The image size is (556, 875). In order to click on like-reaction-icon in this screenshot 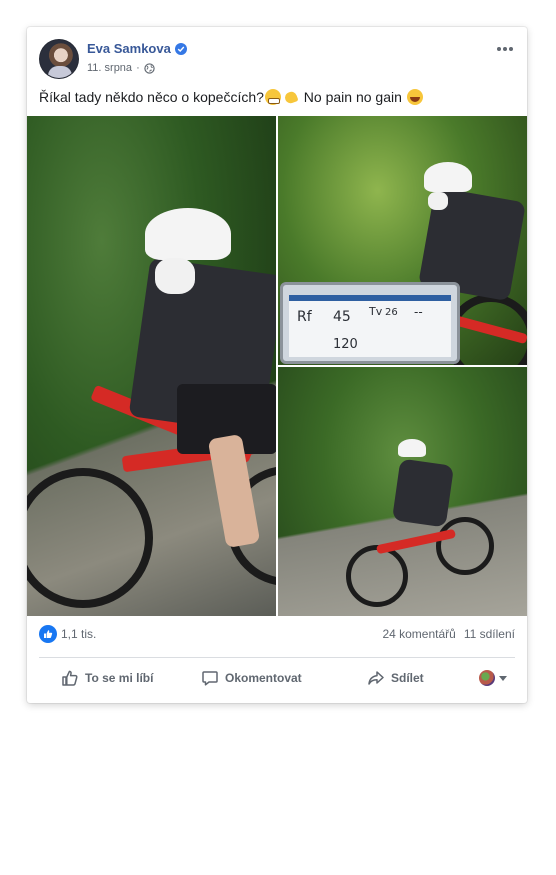, I will do `click(48, 634)`.